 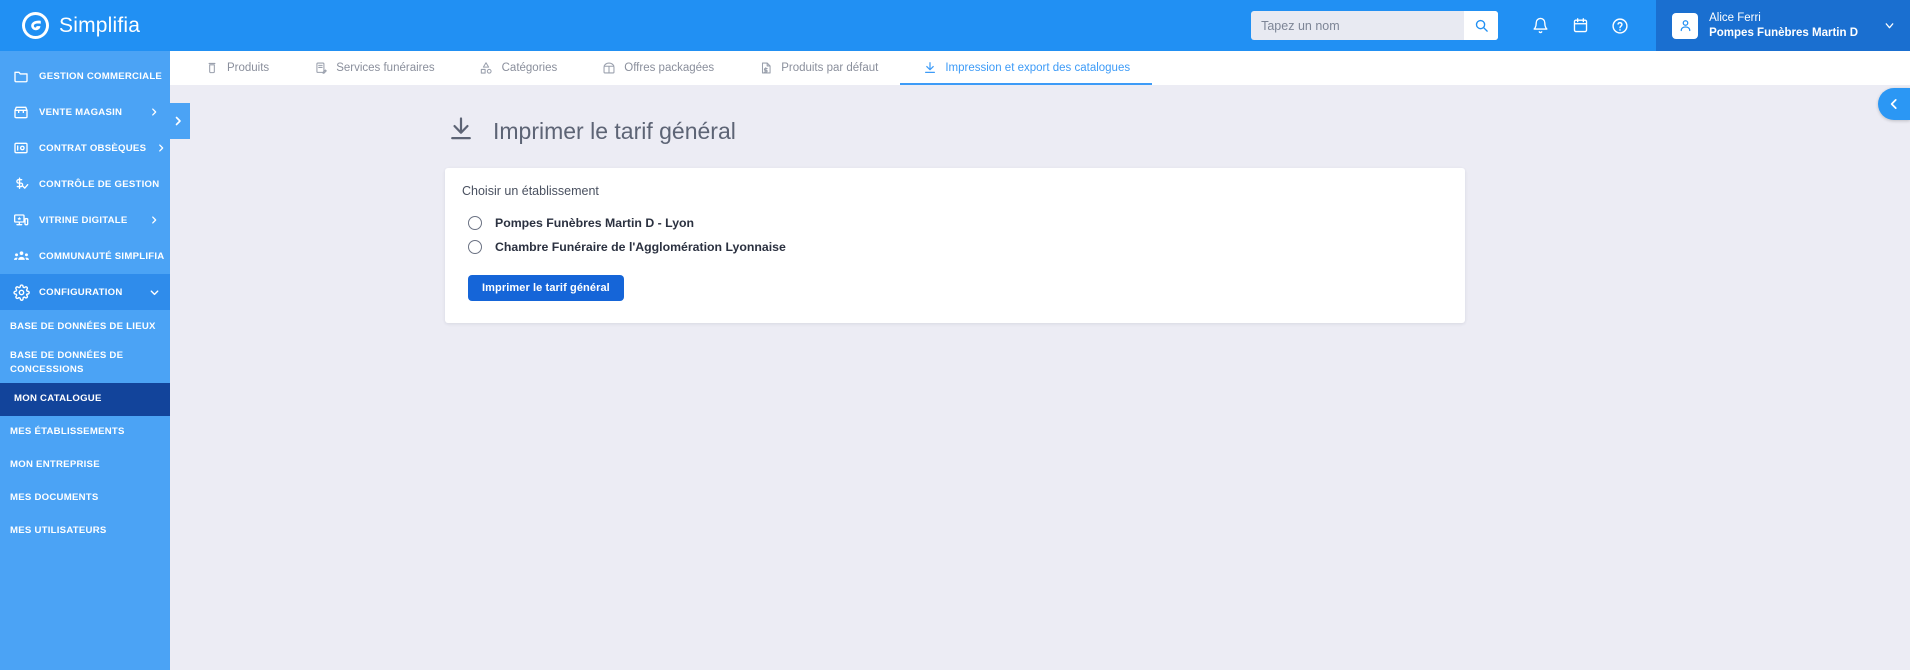 I want to click on coffin-icon, so click(x=211, y=68).